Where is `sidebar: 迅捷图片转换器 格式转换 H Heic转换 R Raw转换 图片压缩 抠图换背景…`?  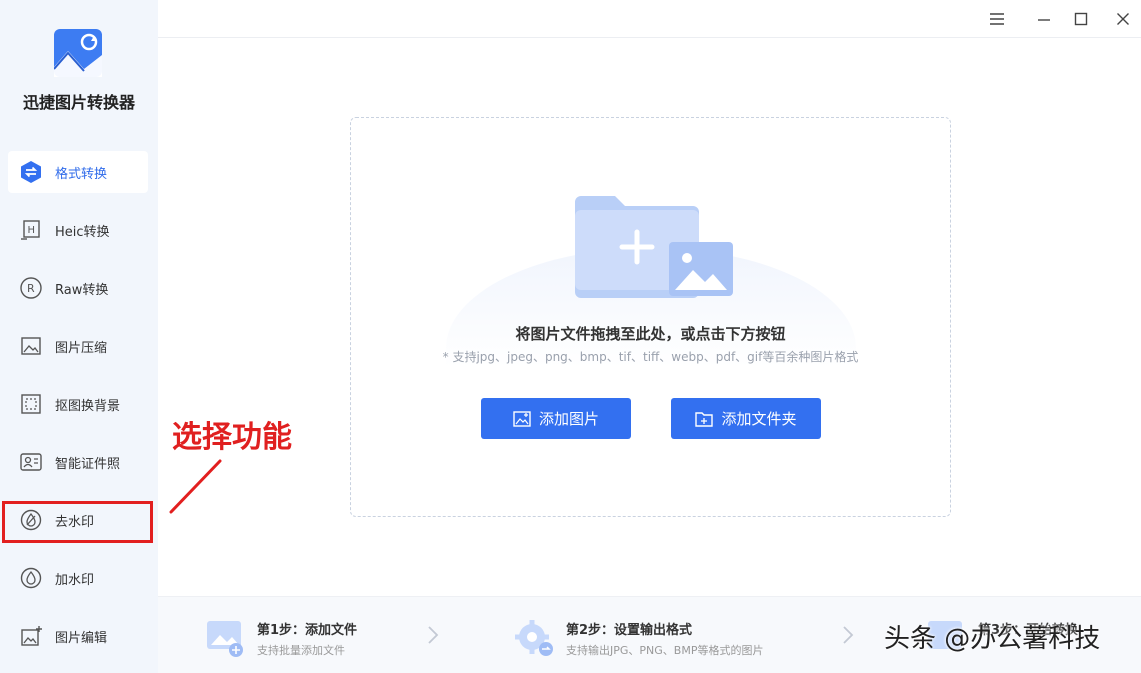 sidebar: 迅捷图片转换器 格式转换 H Heic转换 R Raw转换 图片压缩 抠图换背景… is located at coordinates (79, 336).